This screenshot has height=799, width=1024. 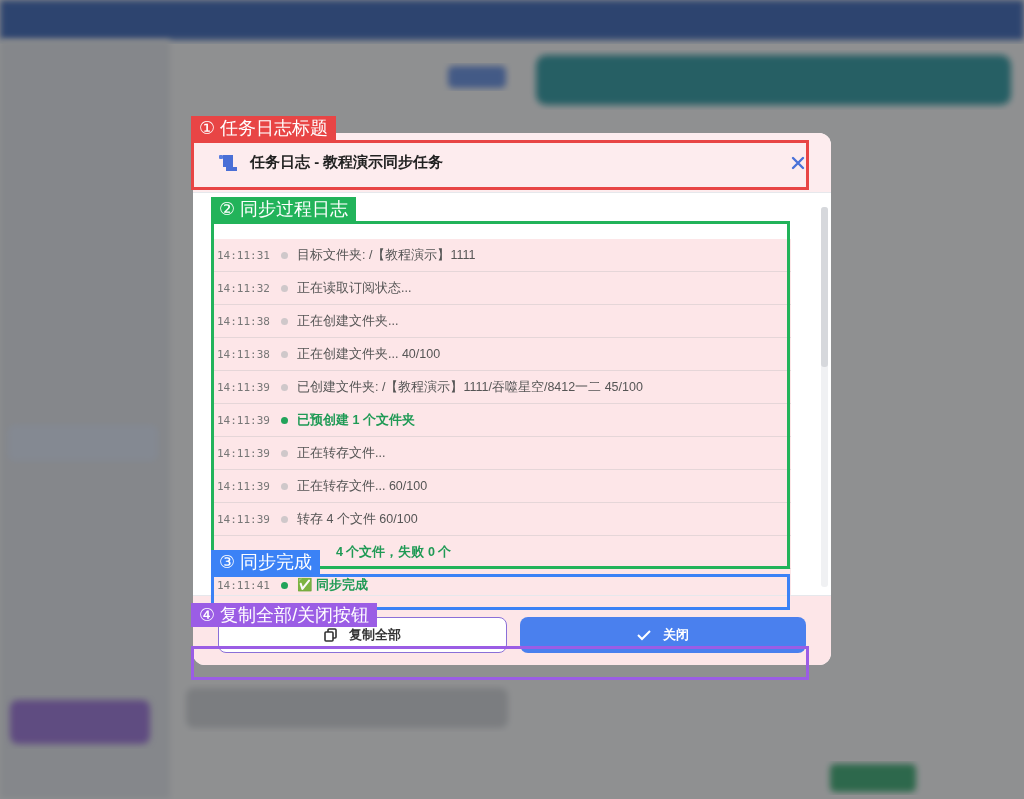 I want to click on log-message: 已预创建 1 个文件夹, so click(x=356, y=420).